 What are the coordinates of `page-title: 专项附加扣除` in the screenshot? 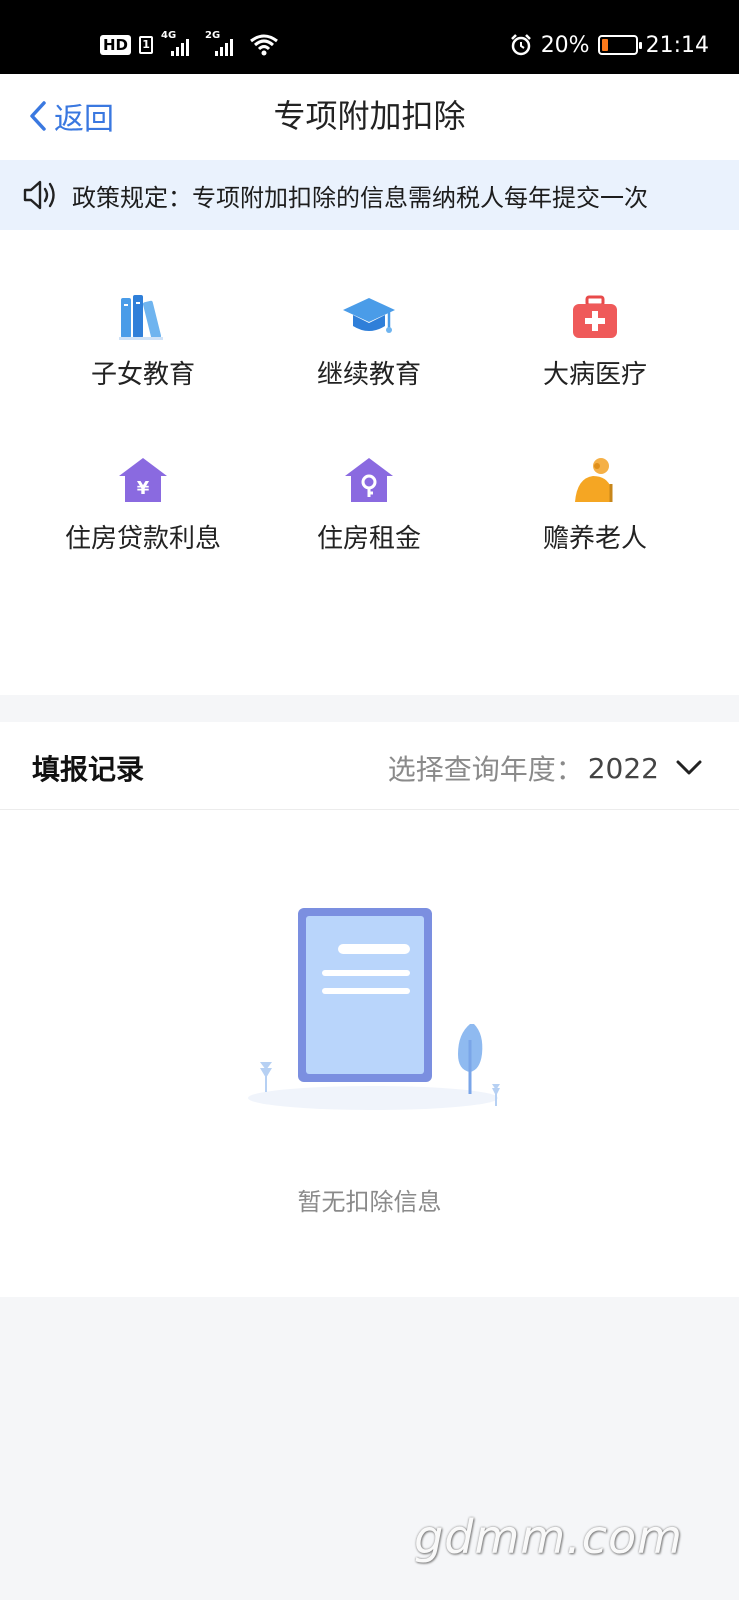 It's located at (369, 116).